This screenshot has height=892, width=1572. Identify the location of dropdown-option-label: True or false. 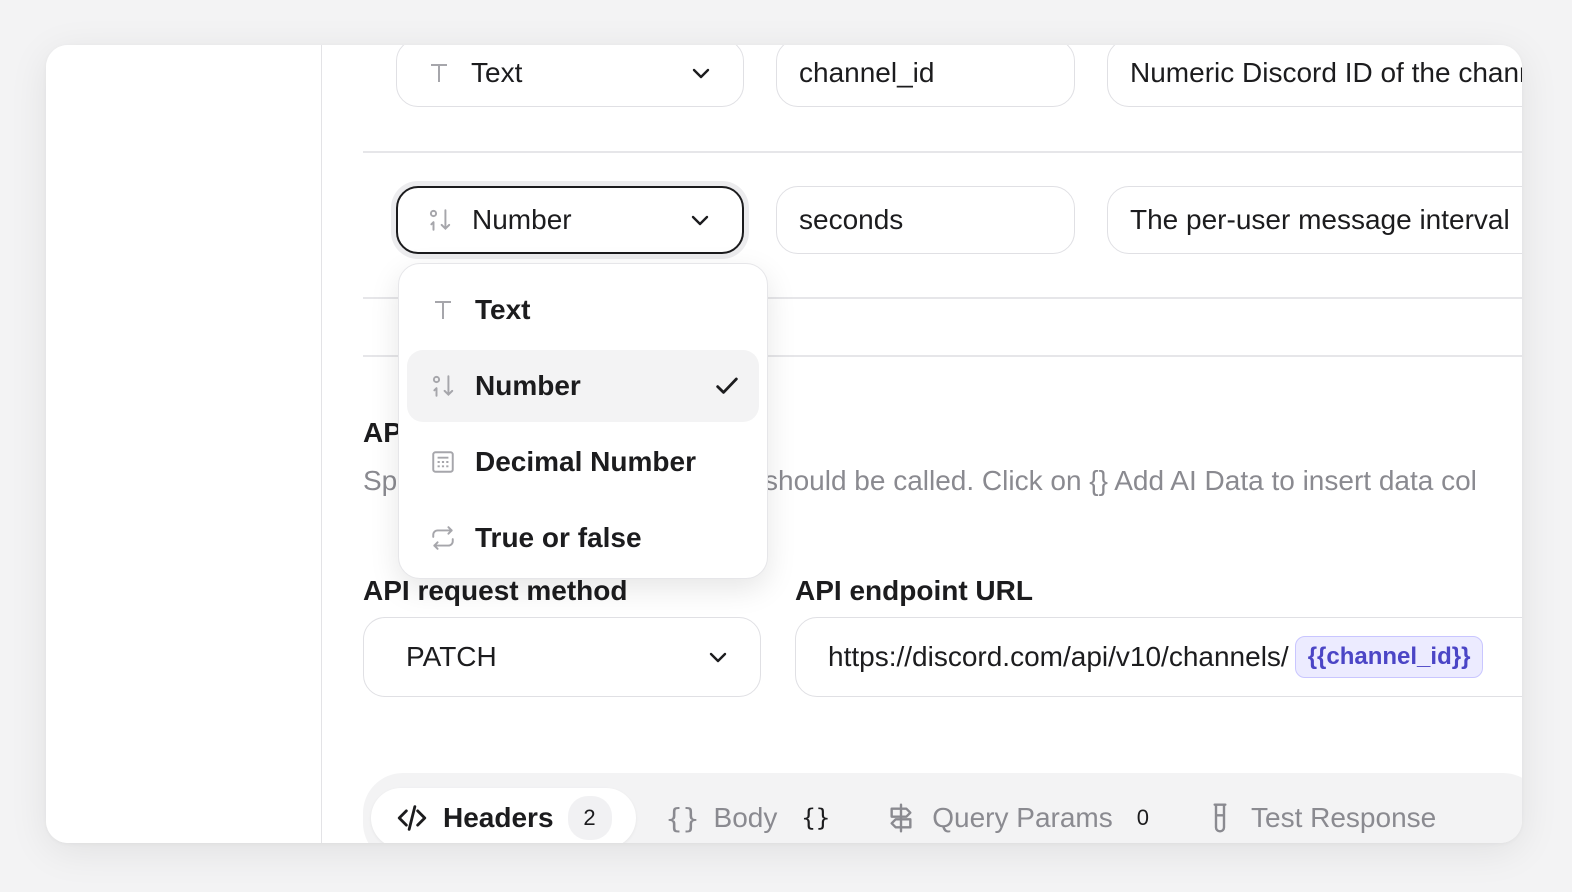
(558, 537).